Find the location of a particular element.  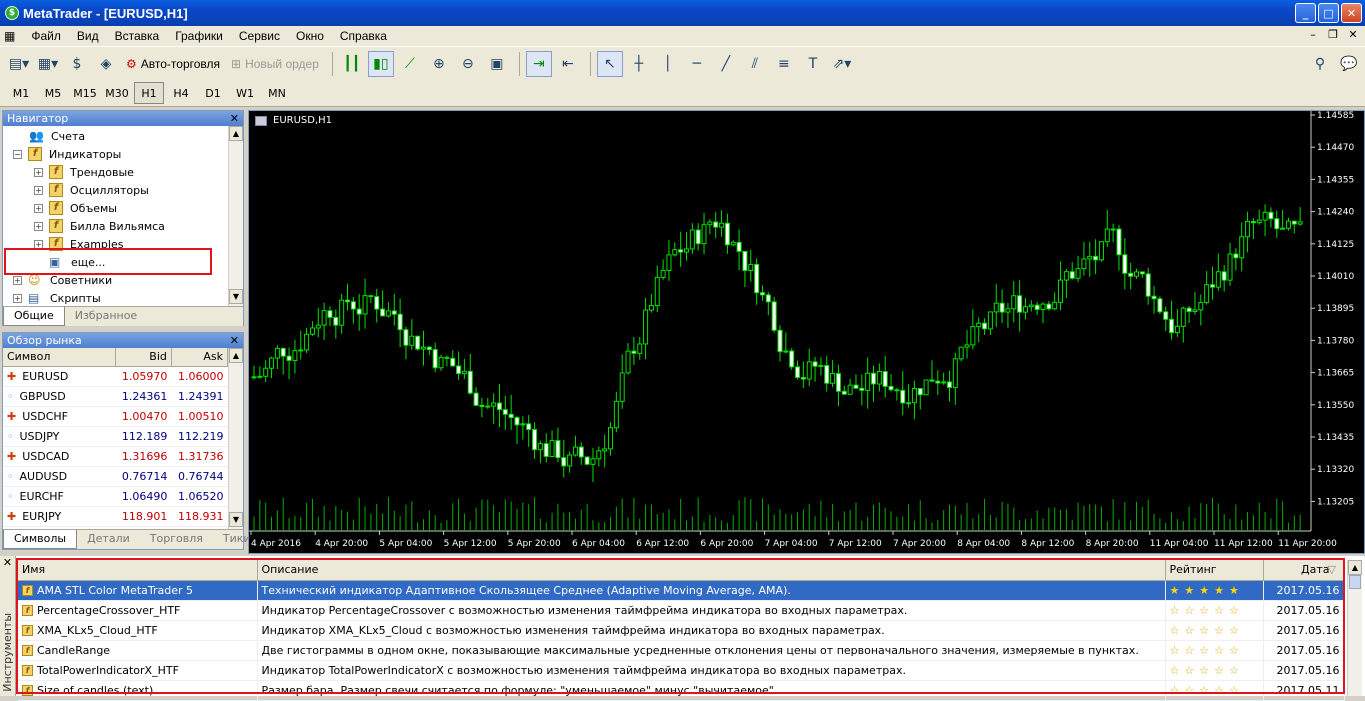

new-order-button: ⊞ Новый ордер is located at coordinates (275, 64).